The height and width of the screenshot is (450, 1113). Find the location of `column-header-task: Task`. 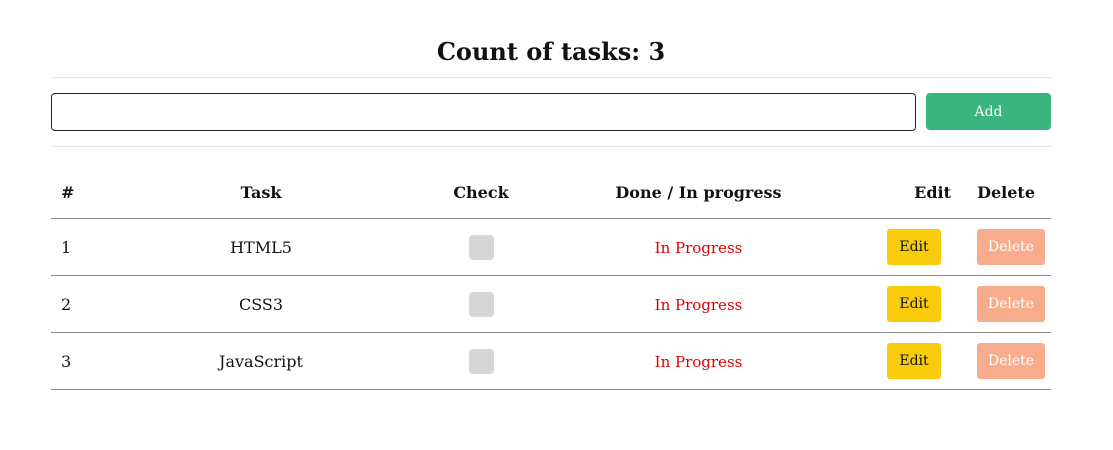

column-header-task: Task is located at coordinates (261, 192).